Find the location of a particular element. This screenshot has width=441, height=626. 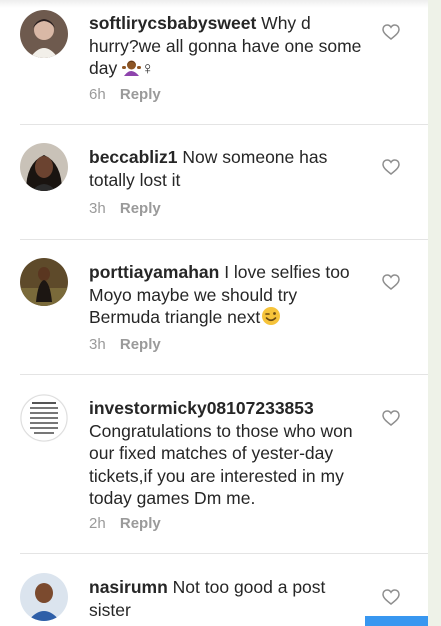

comment-body-suffix: ♀ is located at coordinates (148, 68).